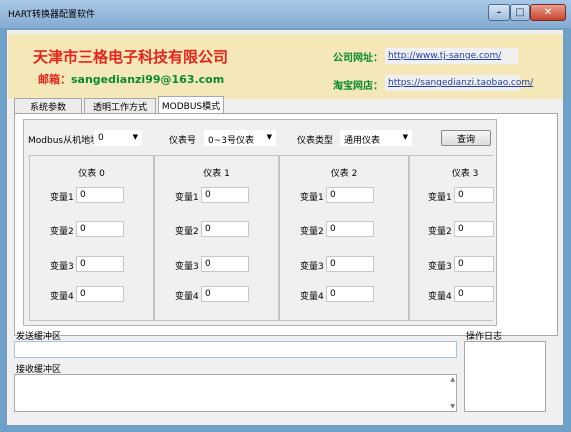 This screenshot has height=432, width=571. What do you see at coordinates (216, 174) in the screenshot?
I see `meter-title: 仪表 1` at bounding box center [216, 174].